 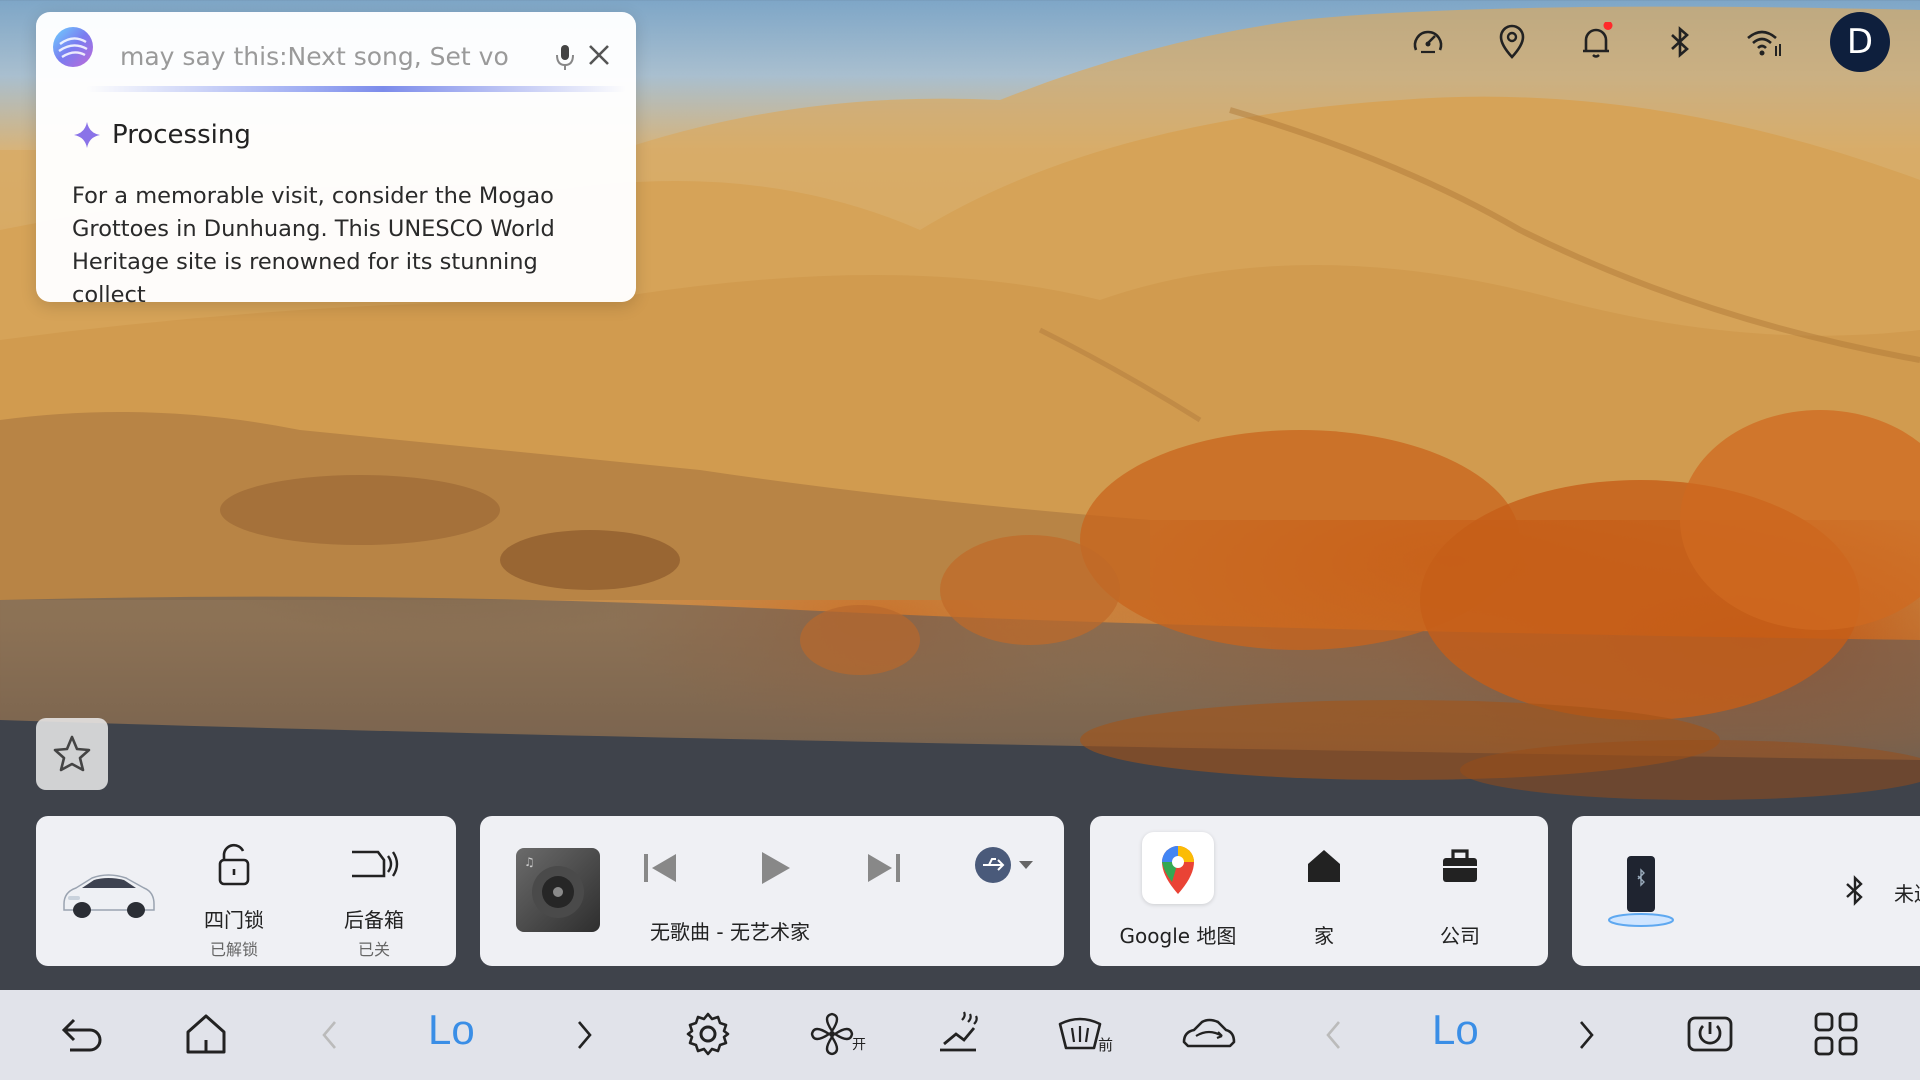 I want to click on navigation-card: Google 地图 家 公司, so click(x=1319, y=891).